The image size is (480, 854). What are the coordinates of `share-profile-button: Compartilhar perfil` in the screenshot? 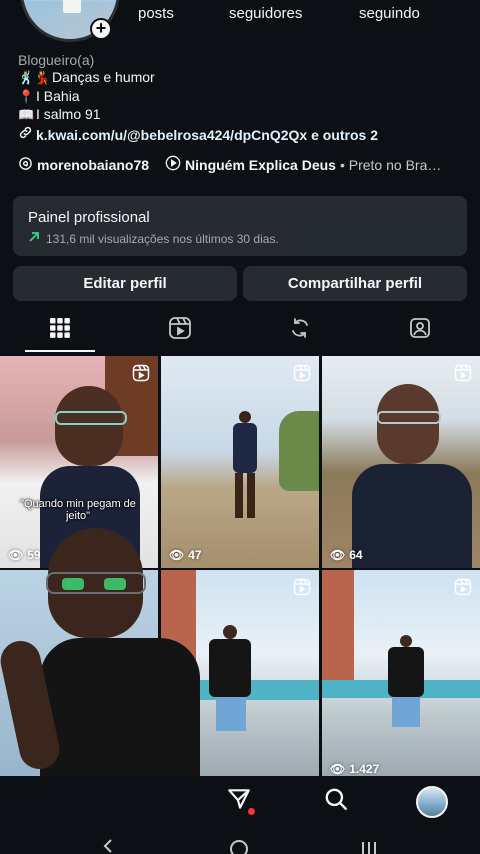 It's located at (355, 283).